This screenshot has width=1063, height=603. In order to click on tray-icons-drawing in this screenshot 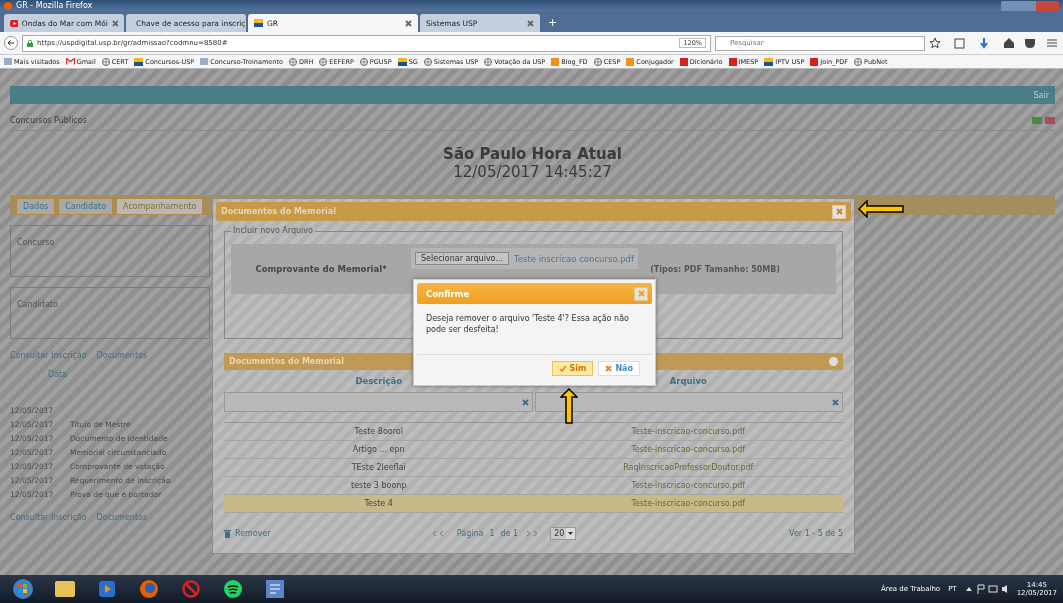, I will do `click(986, 589)`.